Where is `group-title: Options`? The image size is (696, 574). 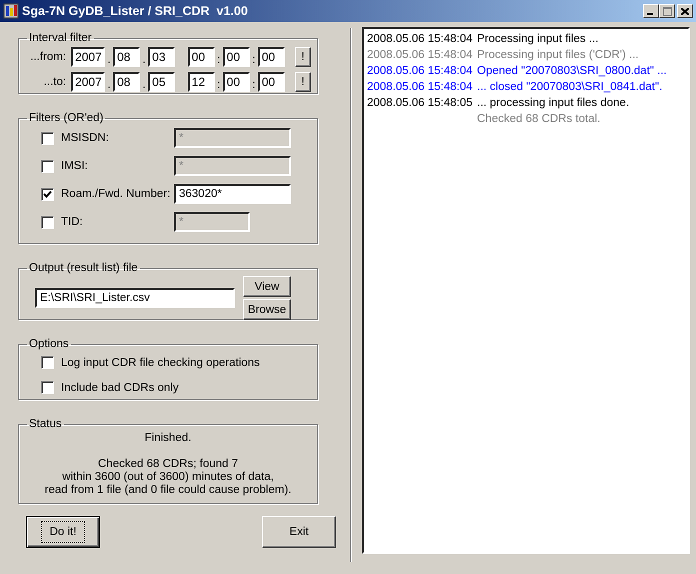 group-title: Options is located at coordinates (49, 344).